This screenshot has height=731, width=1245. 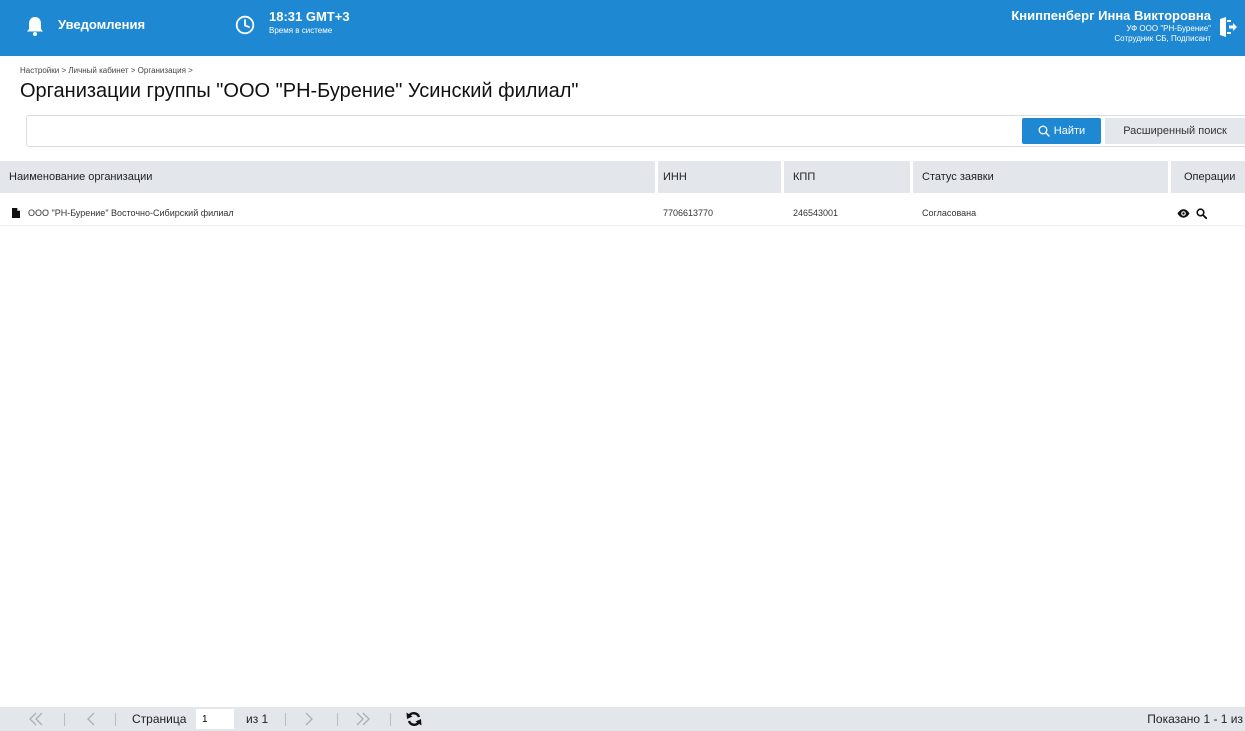 What do you see at coordinates (816, 213) in the screenshot?
I see `cell-kpp: 246543001` at bounding box center [816, 213].